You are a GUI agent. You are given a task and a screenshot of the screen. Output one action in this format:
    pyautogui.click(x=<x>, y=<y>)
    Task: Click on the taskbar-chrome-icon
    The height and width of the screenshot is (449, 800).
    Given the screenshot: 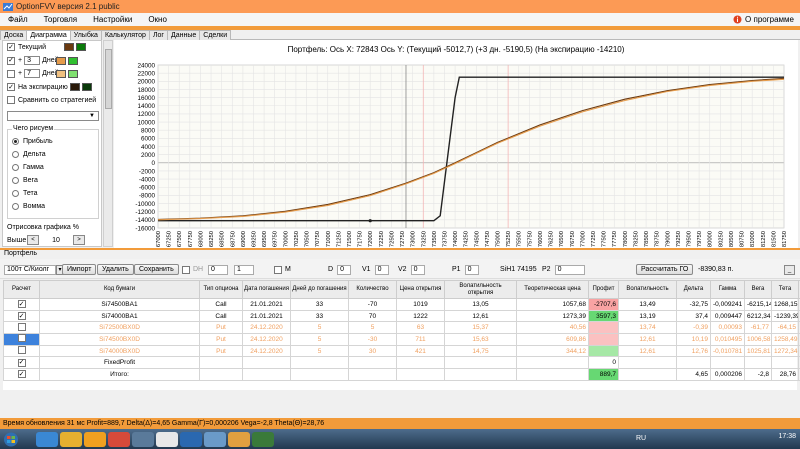 What is the action you would take?
    pyautogui.click(x=119, y=439)
    